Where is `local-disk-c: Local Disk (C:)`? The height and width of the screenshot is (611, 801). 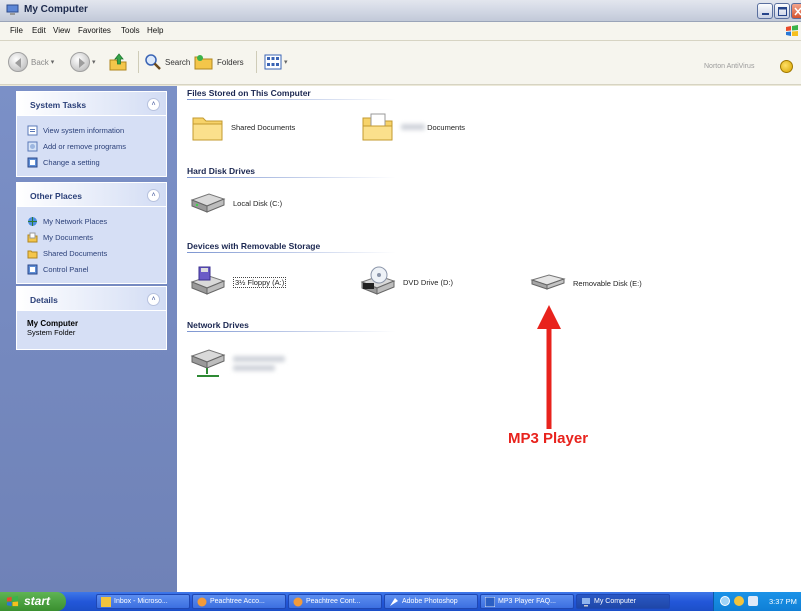
local-disk-c: Local Disk (C:) is located at coordinates (235, 203).